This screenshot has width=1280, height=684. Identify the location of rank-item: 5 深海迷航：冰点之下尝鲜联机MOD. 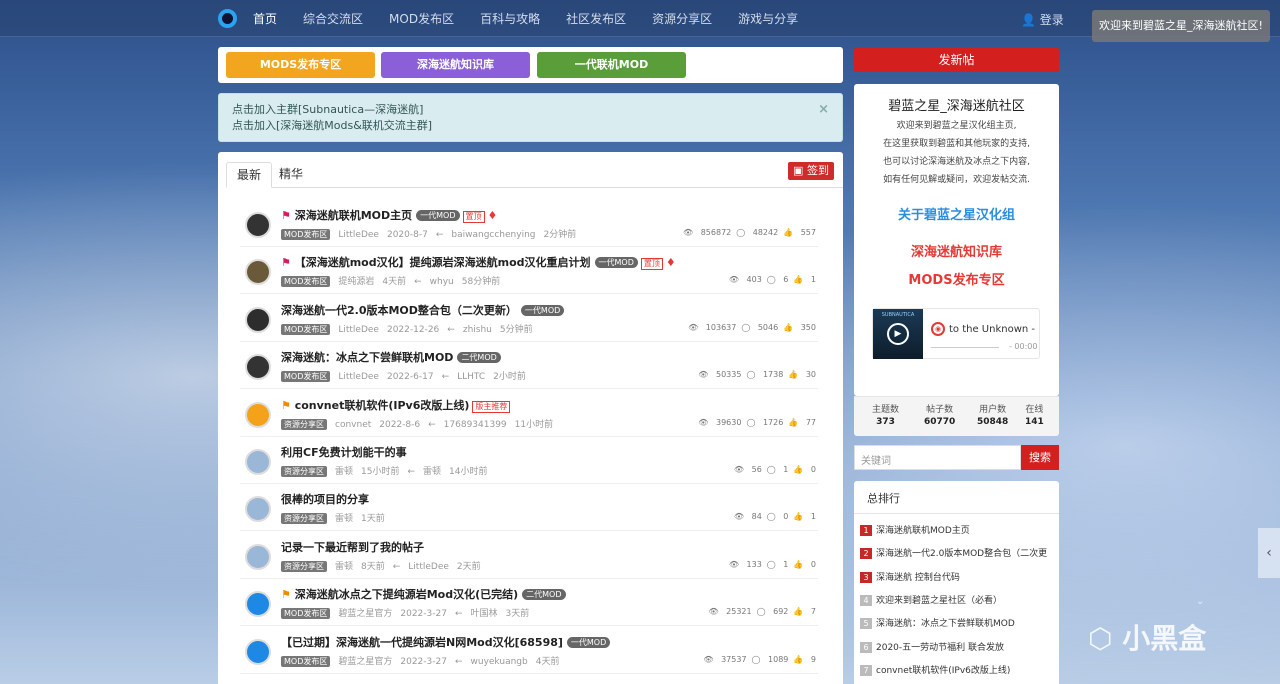
(957, 623).